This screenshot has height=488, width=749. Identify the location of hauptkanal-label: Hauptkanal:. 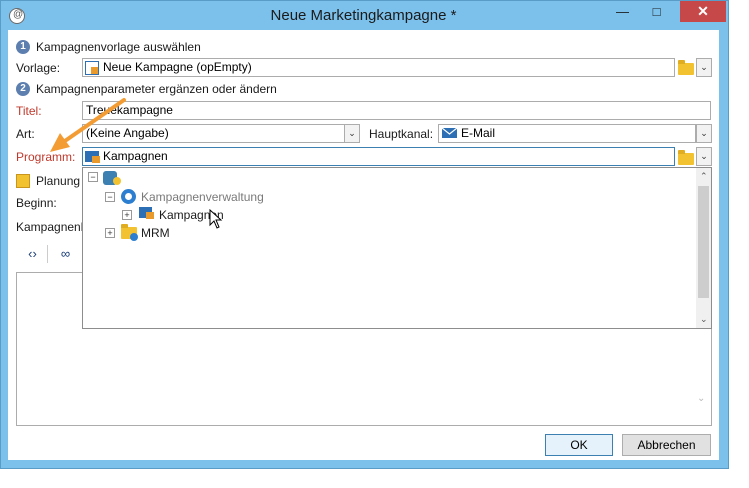
(401, 134).